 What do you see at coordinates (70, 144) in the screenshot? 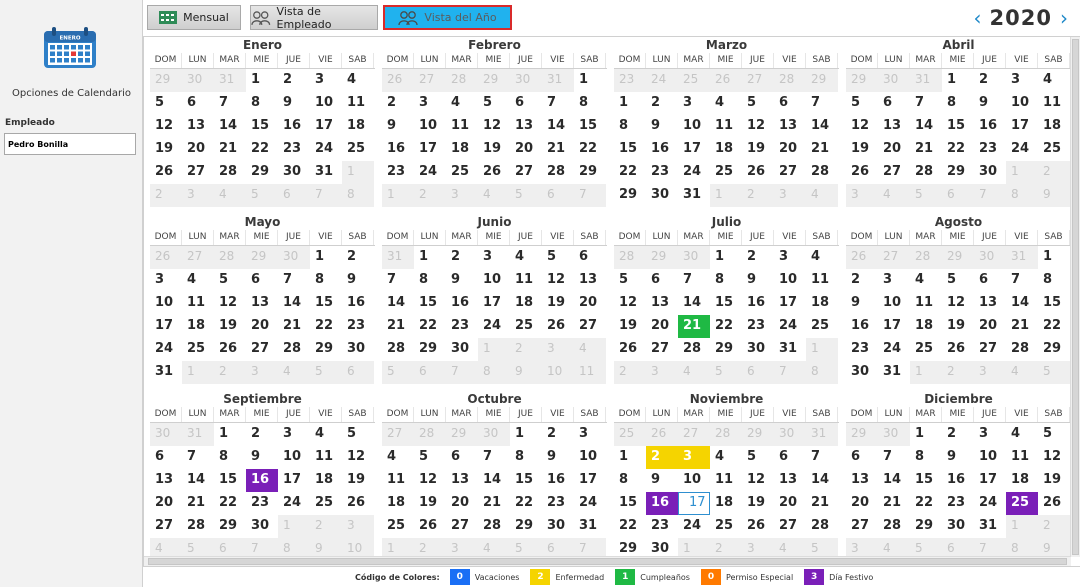
I see `employee-field` at bounding box center [70, 144].